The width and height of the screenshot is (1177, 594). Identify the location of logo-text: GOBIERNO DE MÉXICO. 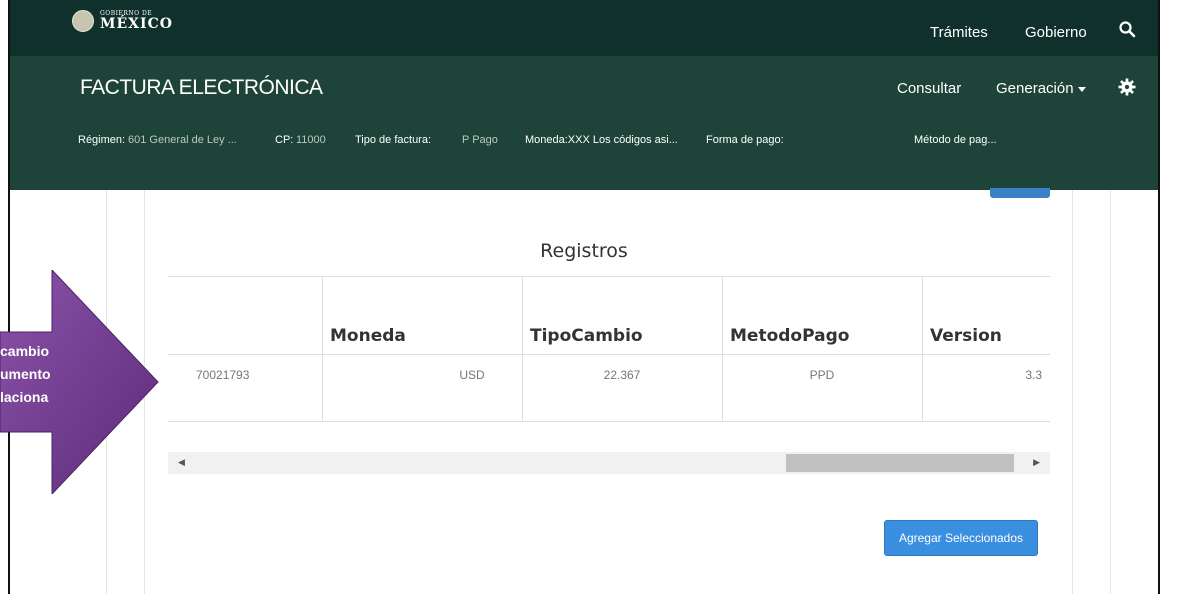
(136, 21).